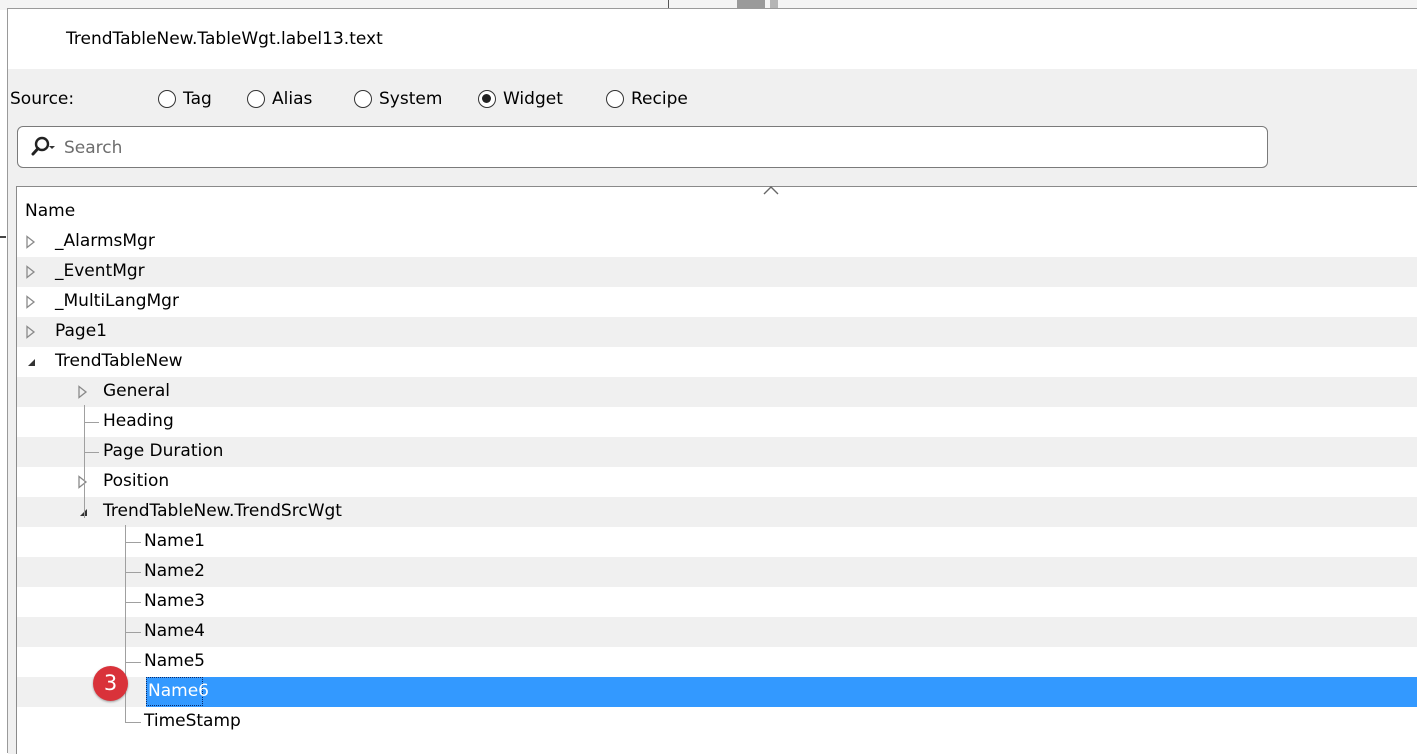 This screenshot has width=1417, height=754. I want to click on tree-item-multilangmgr: _MultiLangMgr, so click(717, 302).